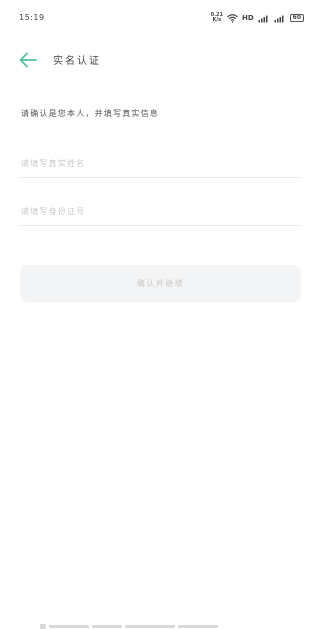  I want to click on real-name-input, so click(160, 163).